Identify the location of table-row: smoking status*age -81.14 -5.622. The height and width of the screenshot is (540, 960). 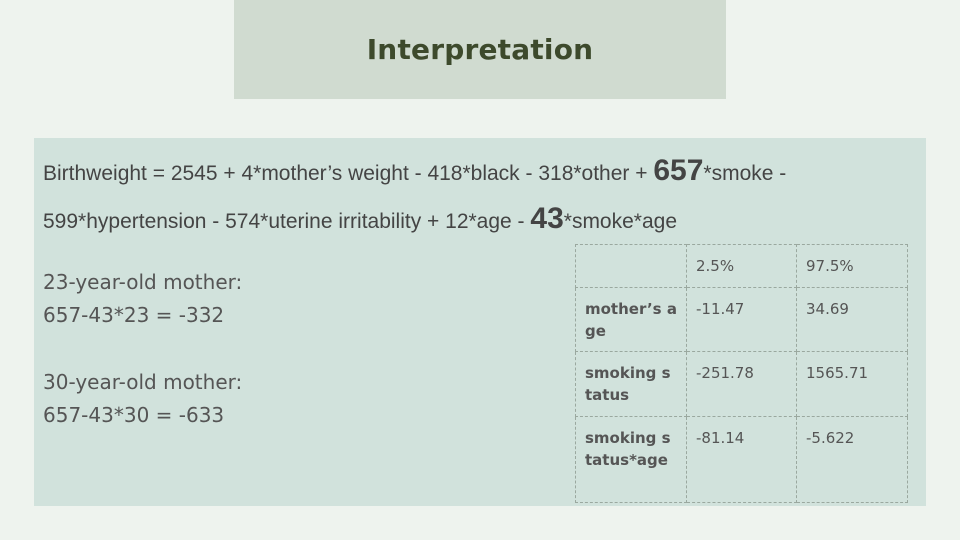
(741, 459).